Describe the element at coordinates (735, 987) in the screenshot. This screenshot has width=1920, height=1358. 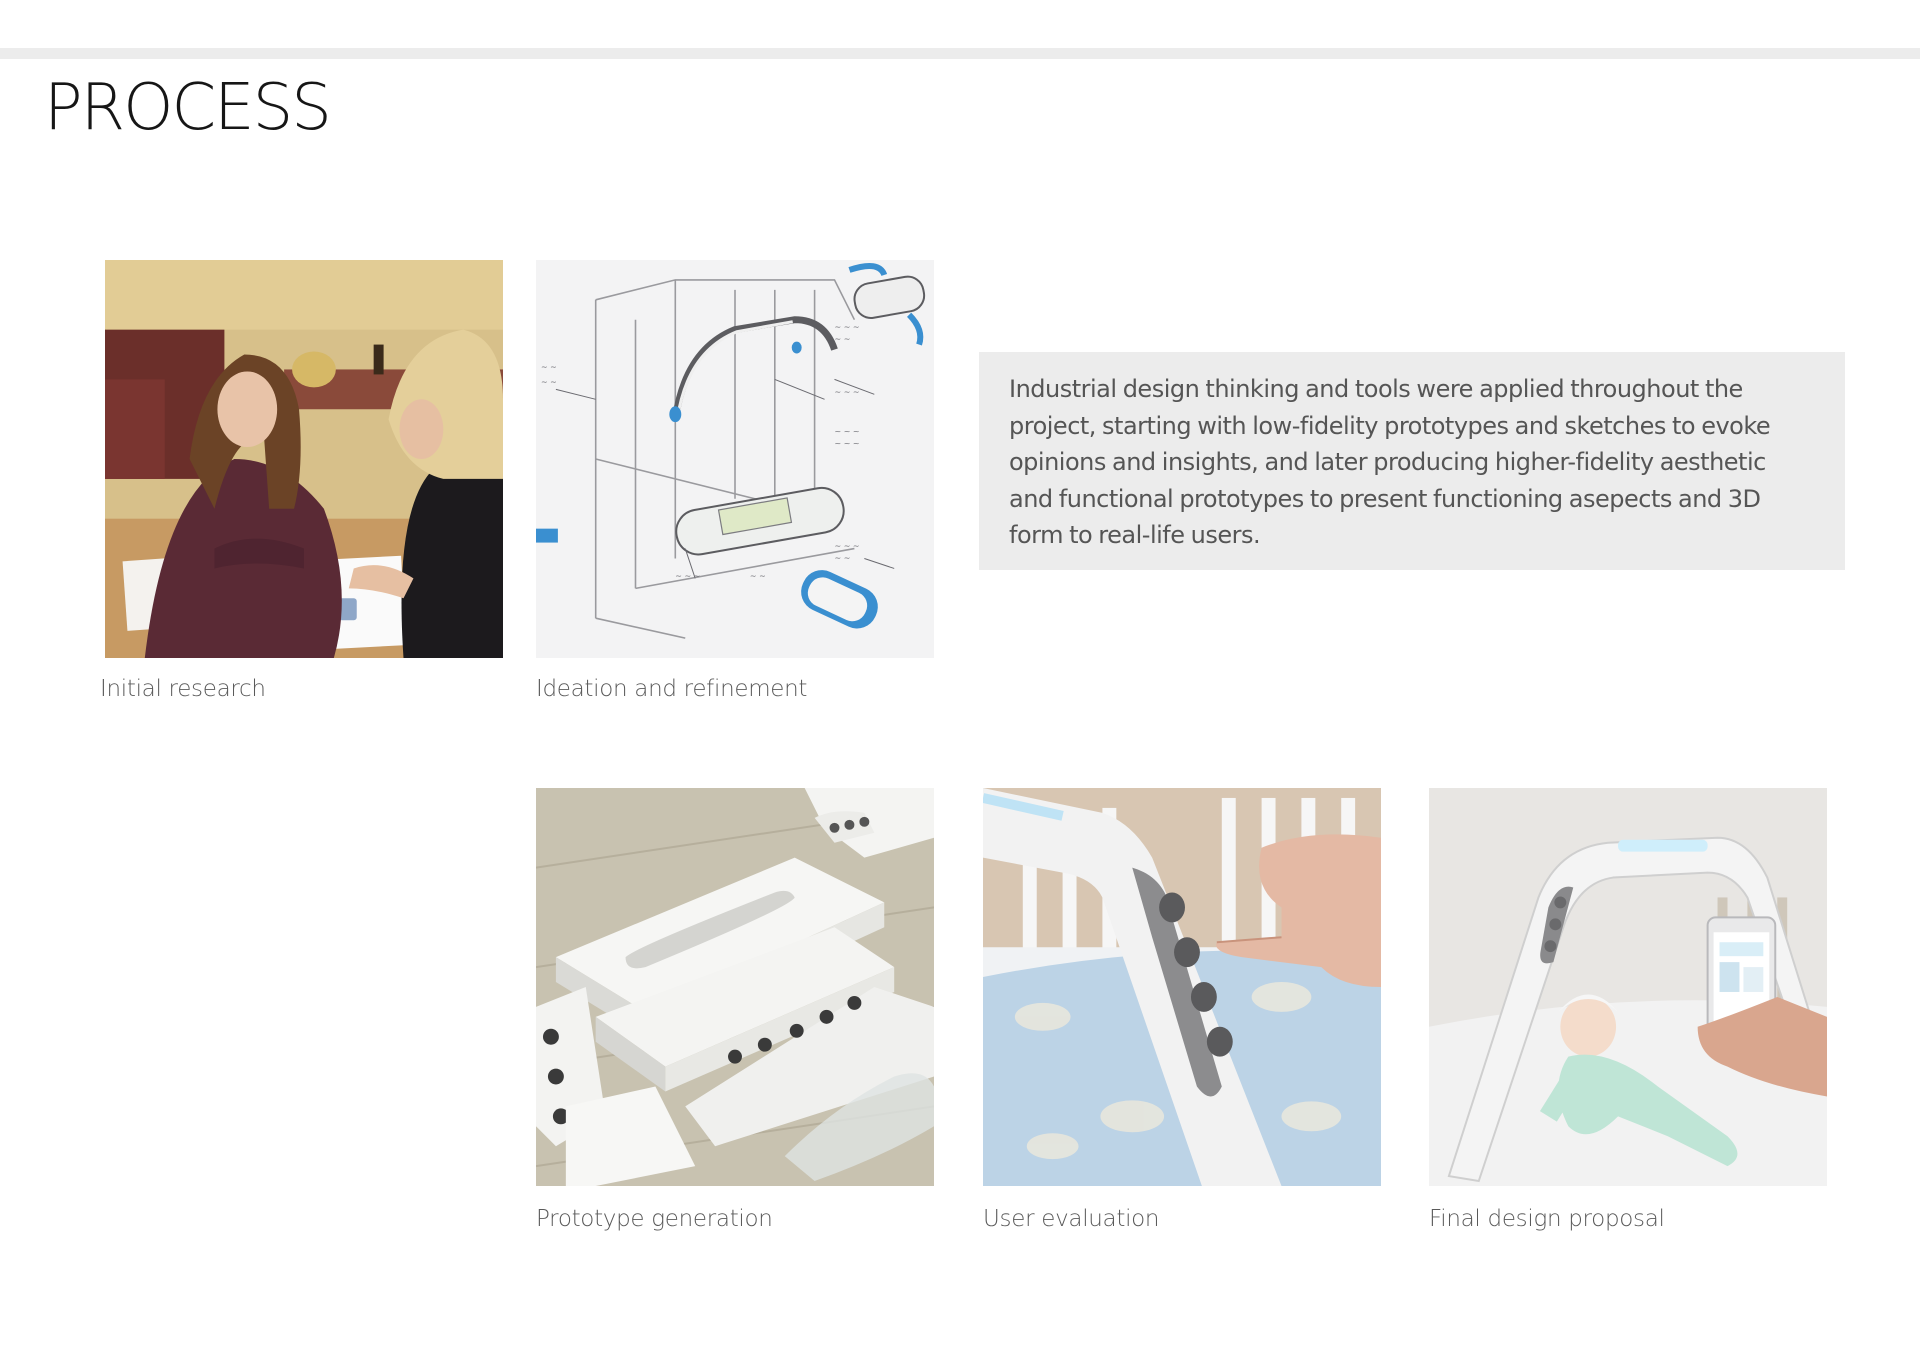
I see `photo-prototype-generation` at that location.